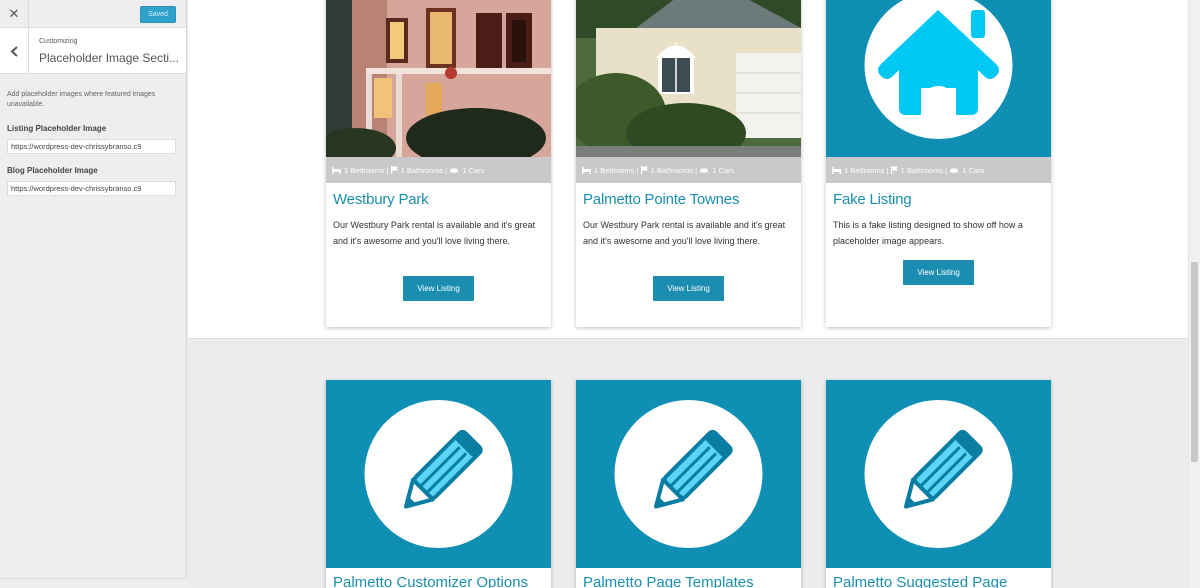 The height and width of the screenshot is (588, 1200). I want to click on post-card: Palmetto Page Templates, so click(688, 484).